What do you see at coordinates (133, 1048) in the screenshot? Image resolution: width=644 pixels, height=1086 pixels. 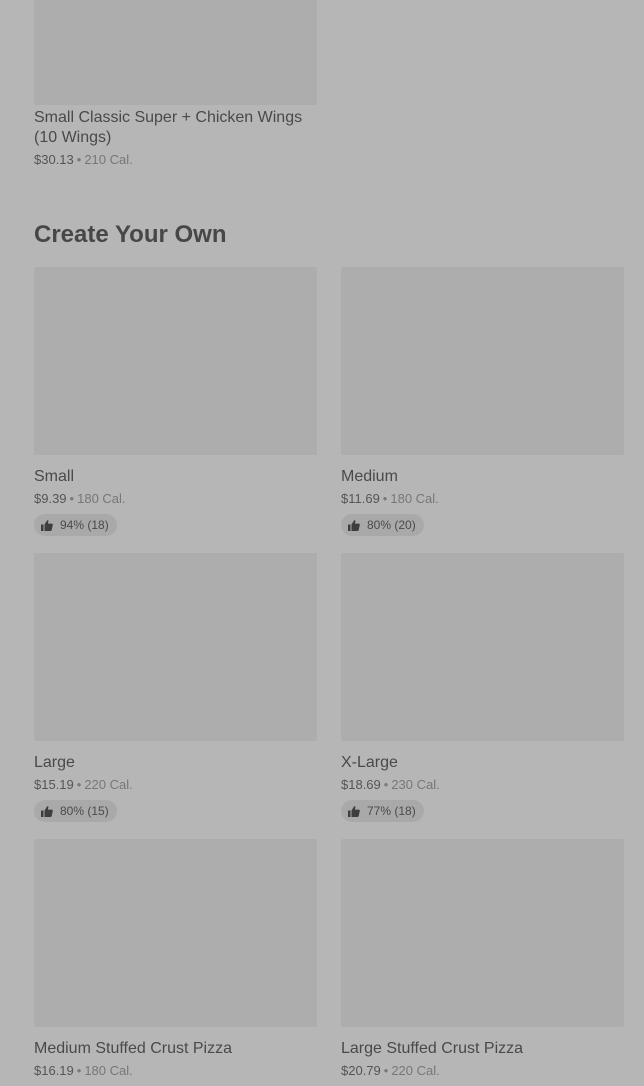 I see `menu-item-name: Medium Stuffed Crust Pizza` at bounding box center [133, 1048].